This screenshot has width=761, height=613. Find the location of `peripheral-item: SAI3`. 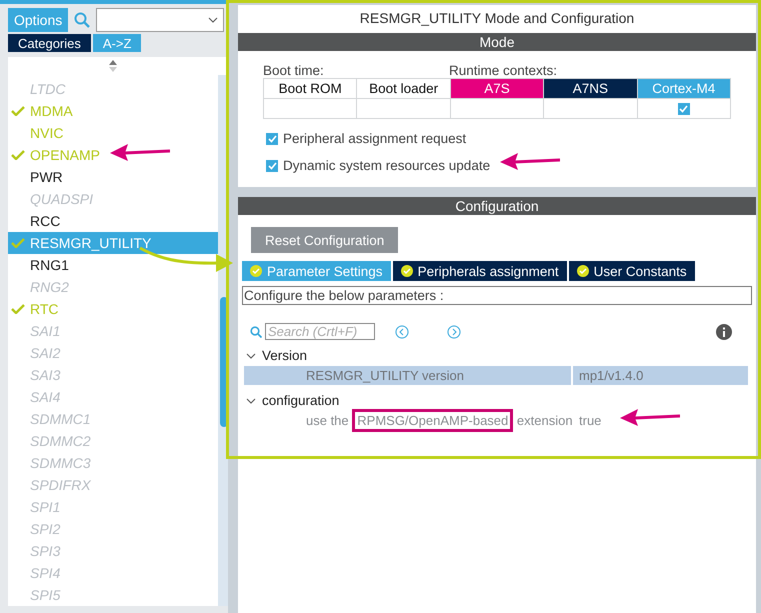

peripheral-item: SAI3 is located at coordinates (113, 375).